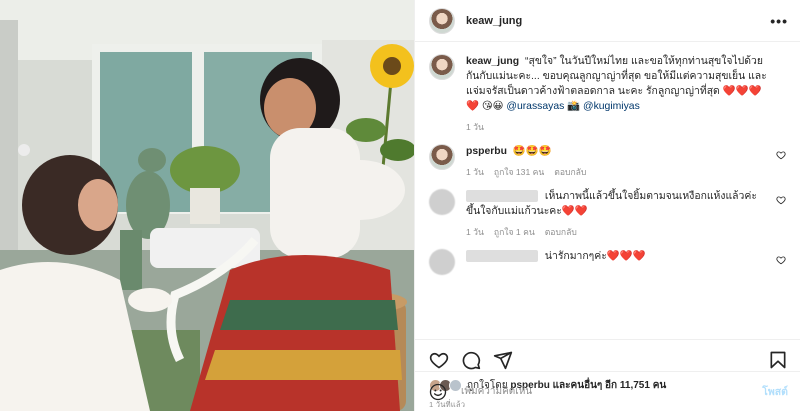 This screenshot has height=411, width=800. Describe the element at coordinates (532, 151) in the screenshot. I see `comment-text: 🤩🤩🤩` at that location.